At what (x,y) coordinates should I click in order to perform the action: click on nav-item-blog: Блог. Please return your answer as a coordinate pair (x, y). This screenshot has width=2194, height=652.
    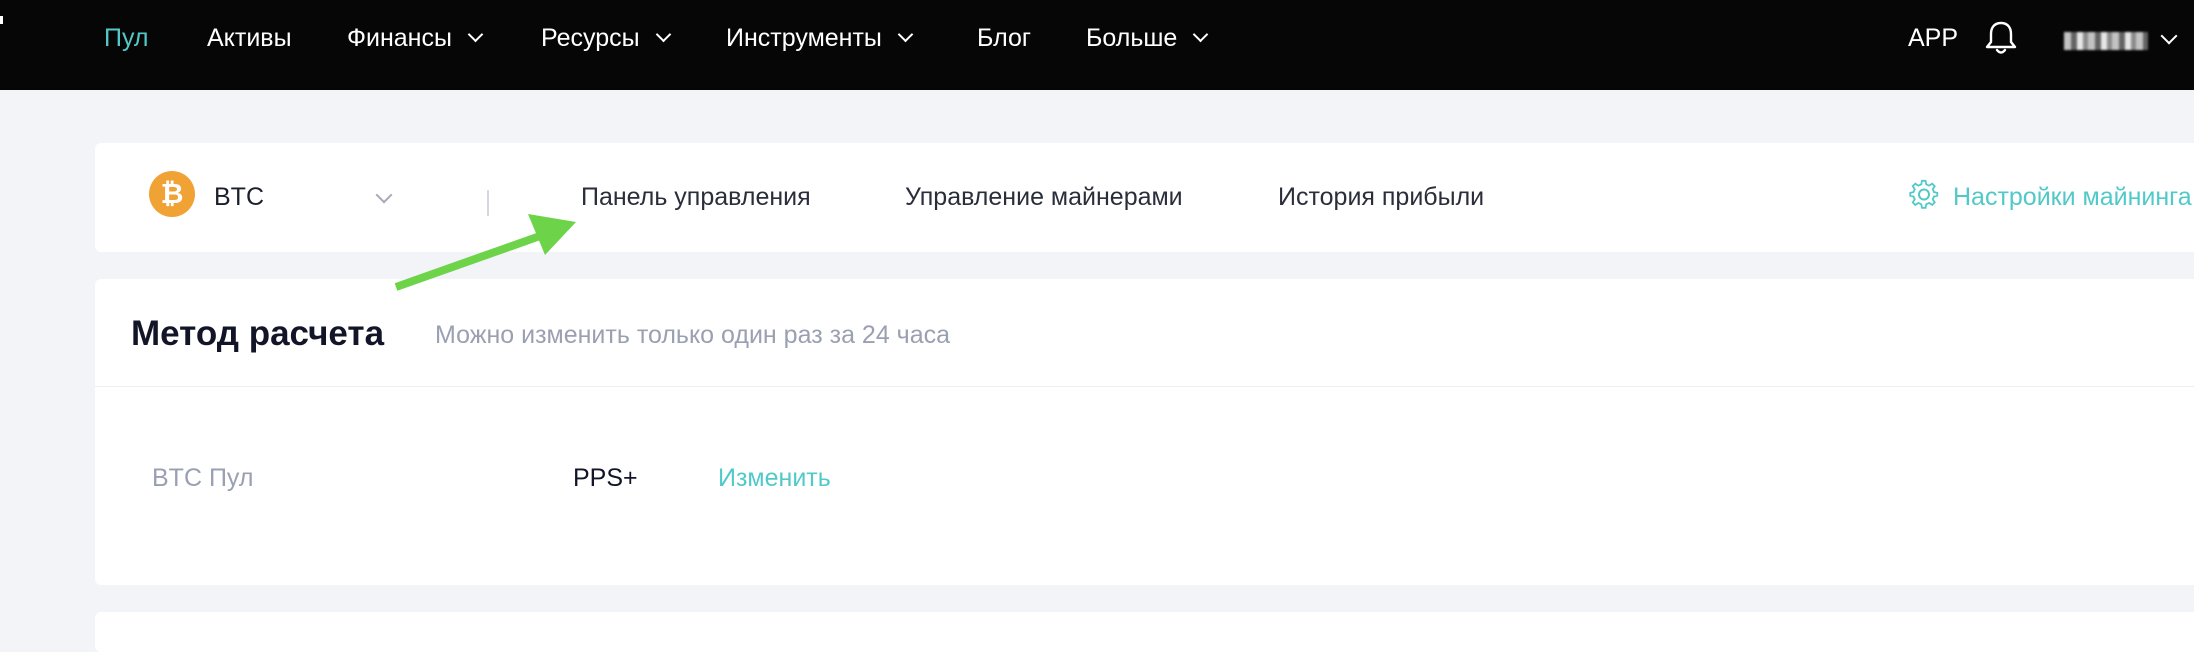
    Looking at the image, I should click on (1004, 38).